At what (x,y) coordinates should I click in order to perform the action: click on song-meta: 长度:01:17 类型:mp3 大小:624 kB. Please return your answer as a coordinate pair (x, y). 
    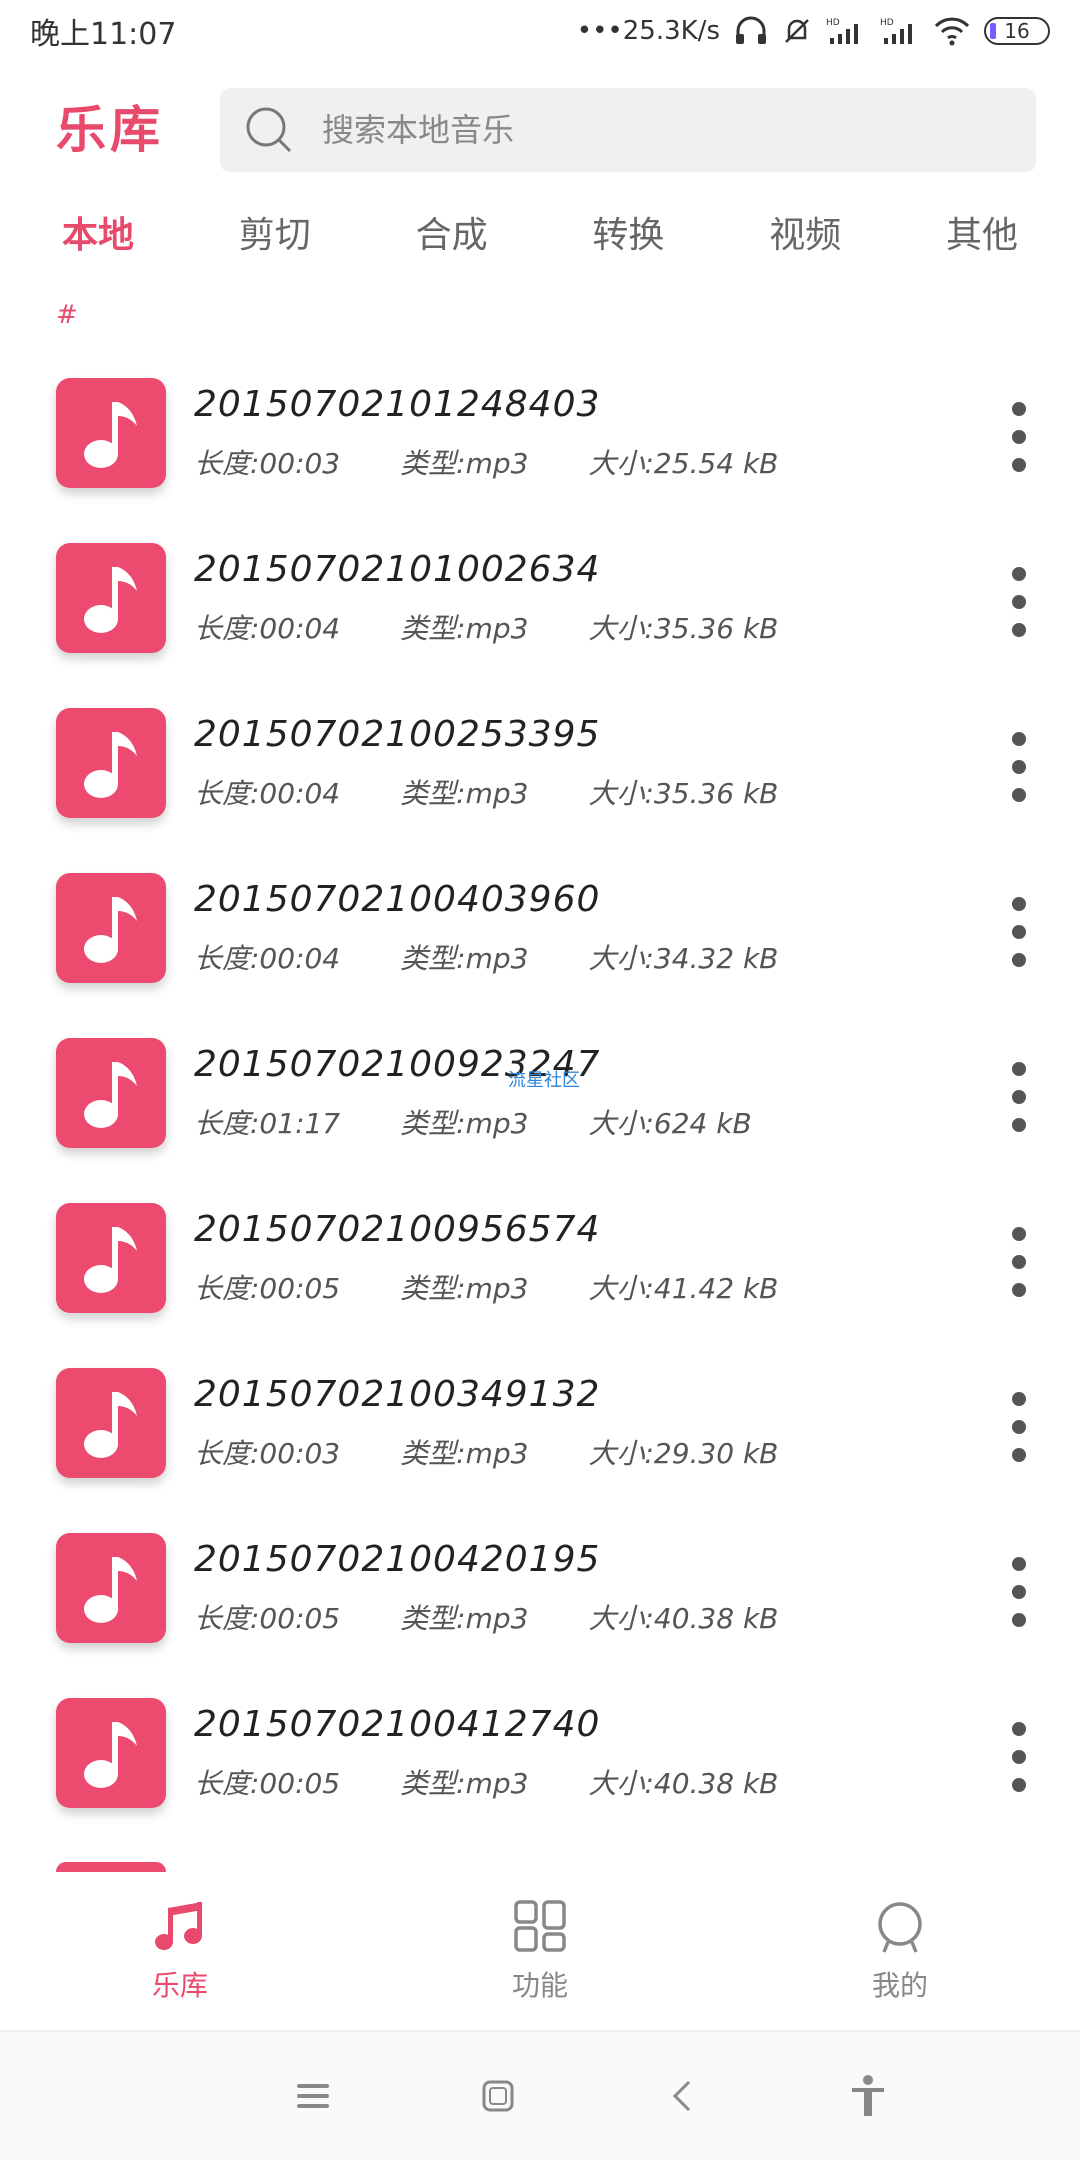
    Looking at the image, I should click on (473, 1122).